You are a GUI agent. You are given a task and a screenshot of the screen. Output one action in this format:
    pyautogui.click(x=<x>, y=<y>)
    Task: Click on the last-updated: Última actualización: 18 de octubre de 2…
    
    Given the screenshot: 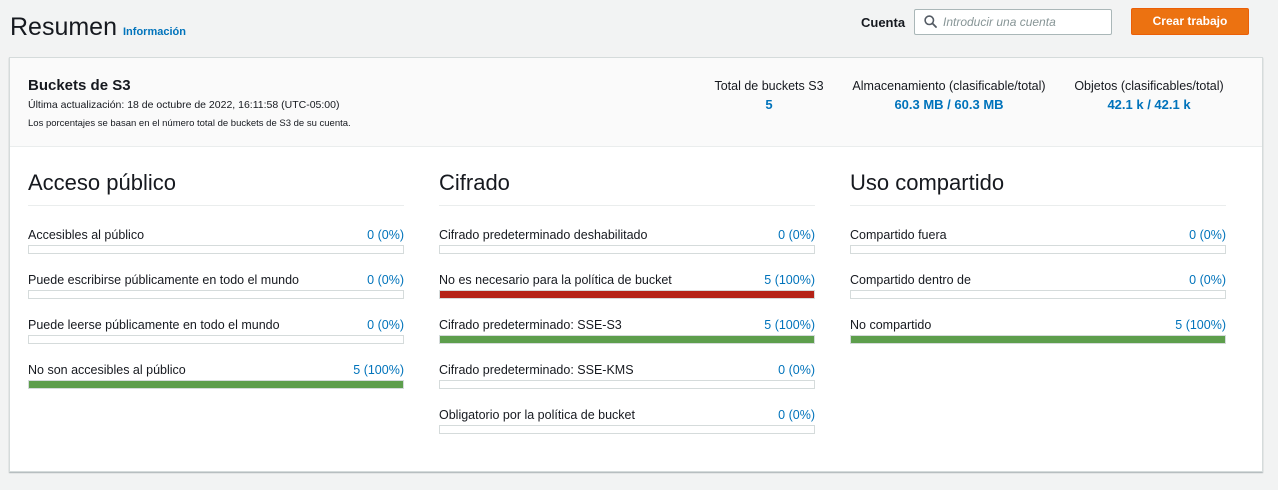 What is the action you would take?
    pyautogui.click(x=184, y=105)
    